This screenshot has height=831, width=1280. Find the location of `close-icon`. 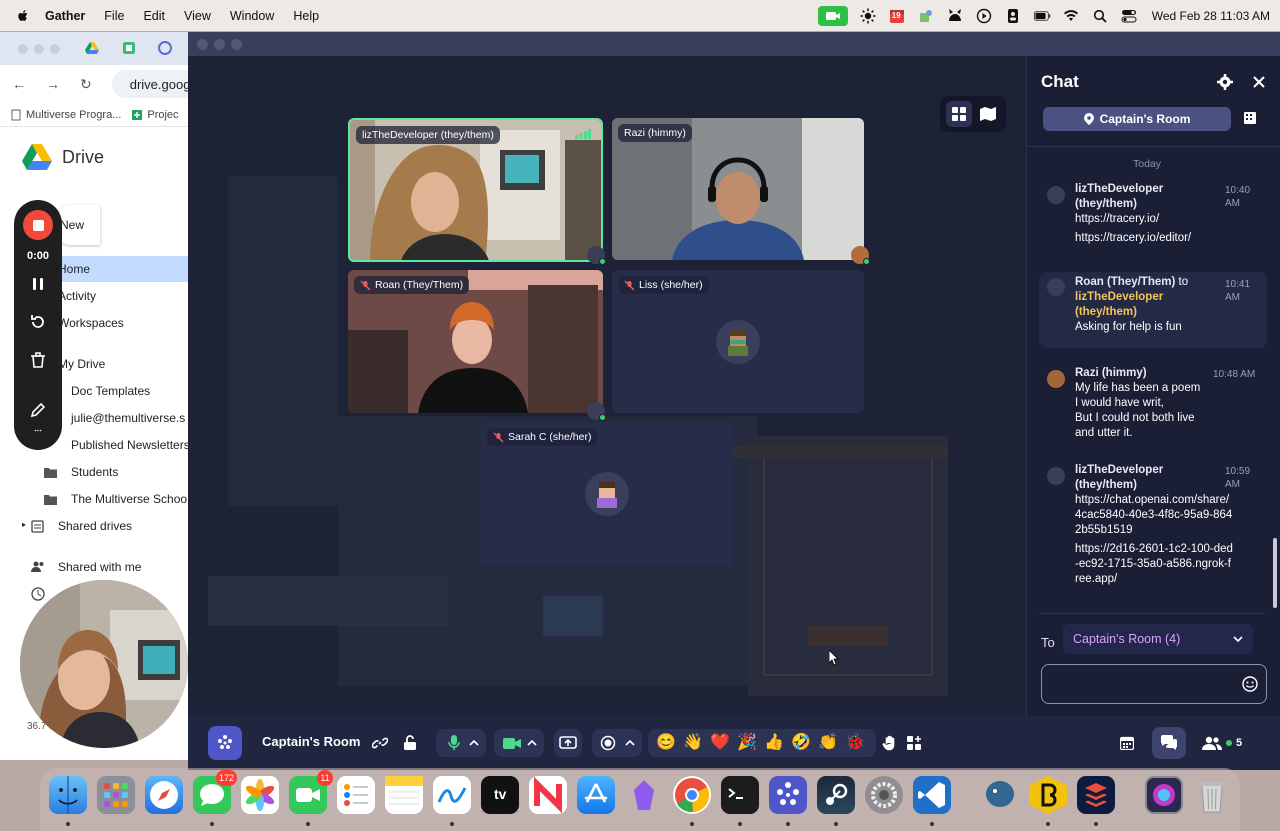

close-icon is located at coordinates (1259, 82).